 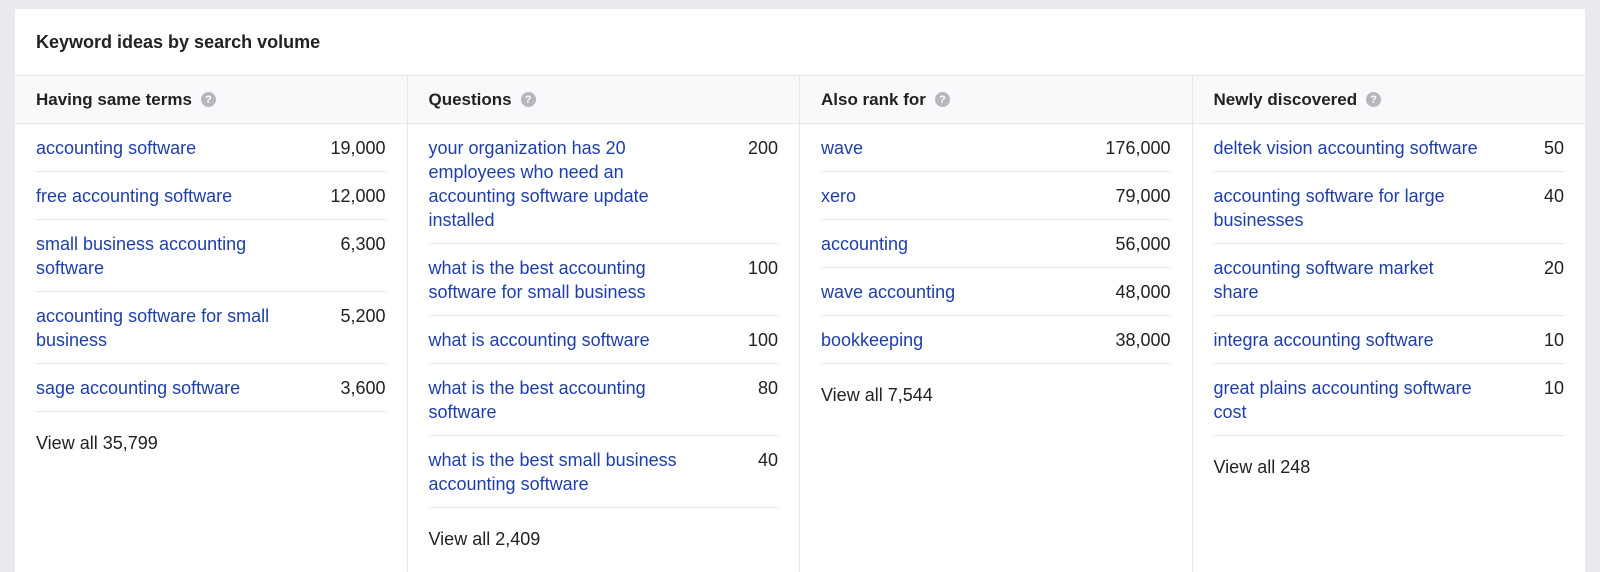 I want to click on keyword-link: sage accounting software, so click(x=138, y=388).